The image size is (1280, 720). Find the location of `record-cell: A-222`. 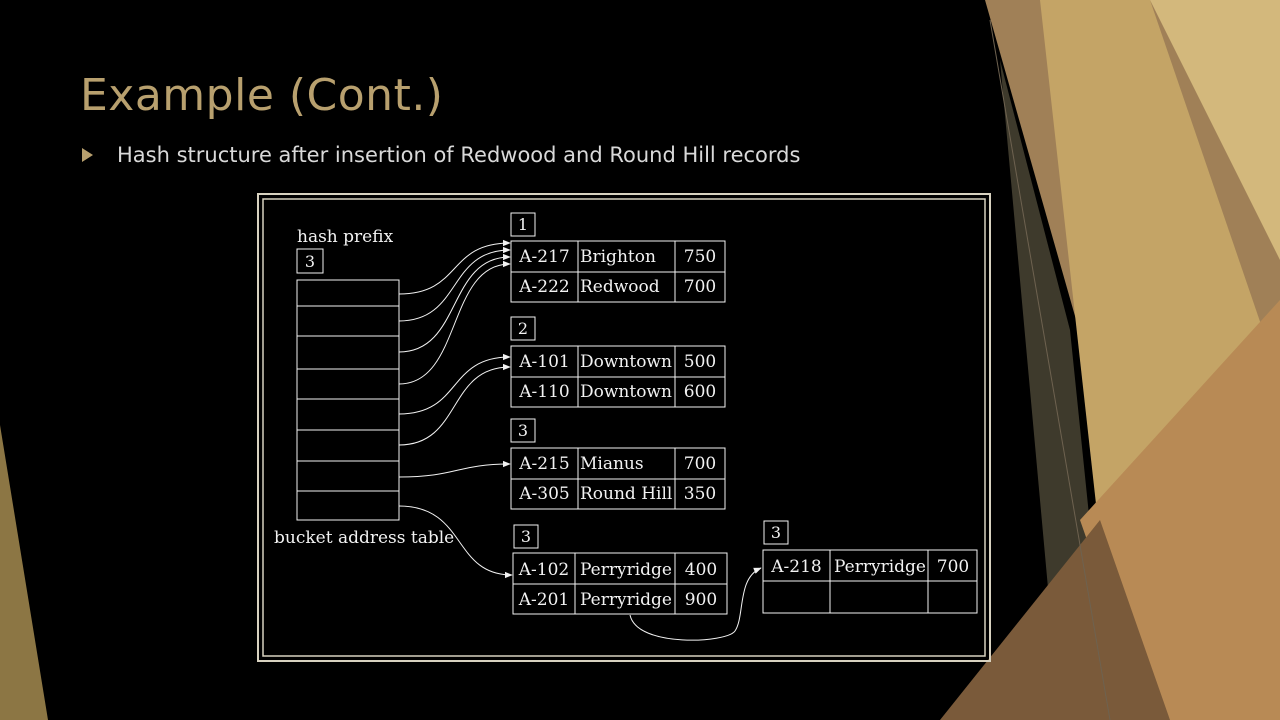

record-cell: A-222 is located at coordinates (543, 287).